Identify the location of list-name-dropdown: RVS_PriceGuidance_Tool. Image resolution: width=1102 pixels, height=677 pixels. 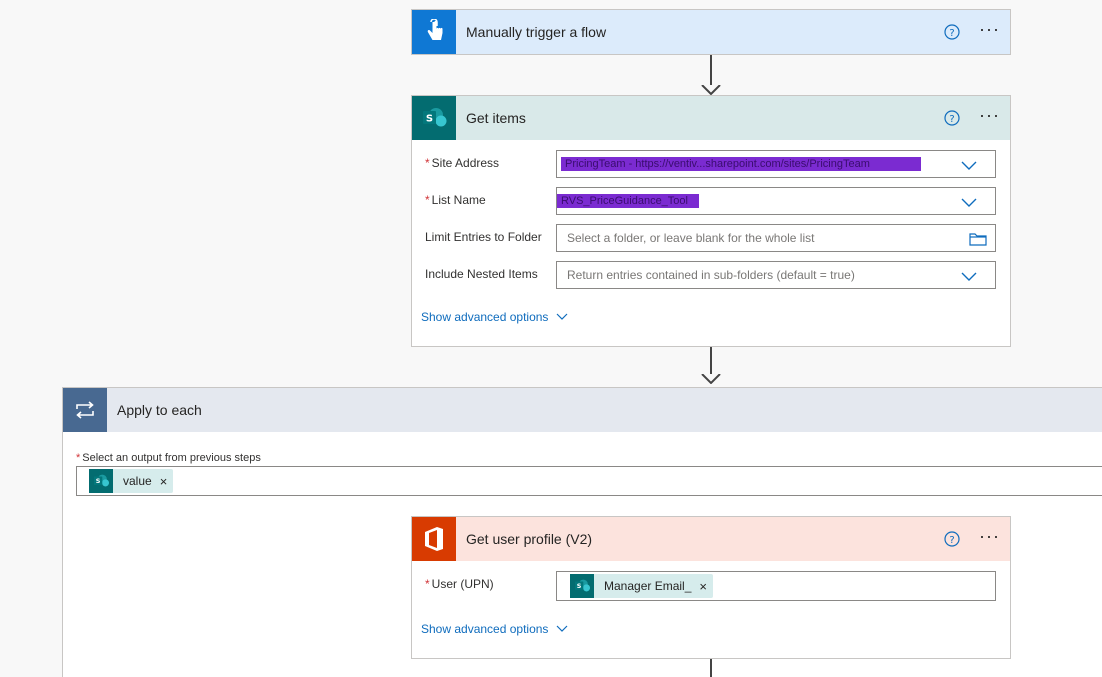
(776, 201).